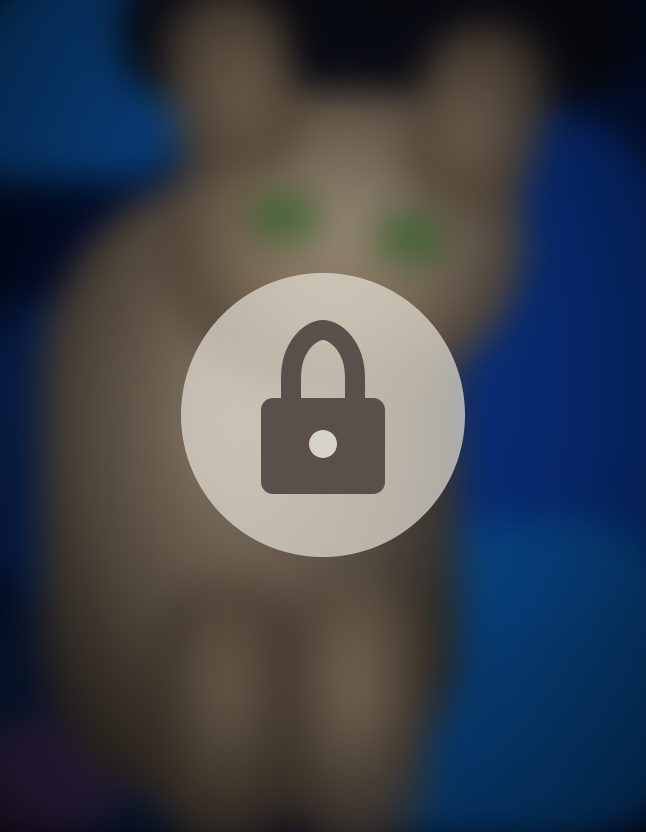 The image size is (646, 832). Describe the element at coordinates (285, 217) in the screenshot. I see `cat-eye-left` at that location.